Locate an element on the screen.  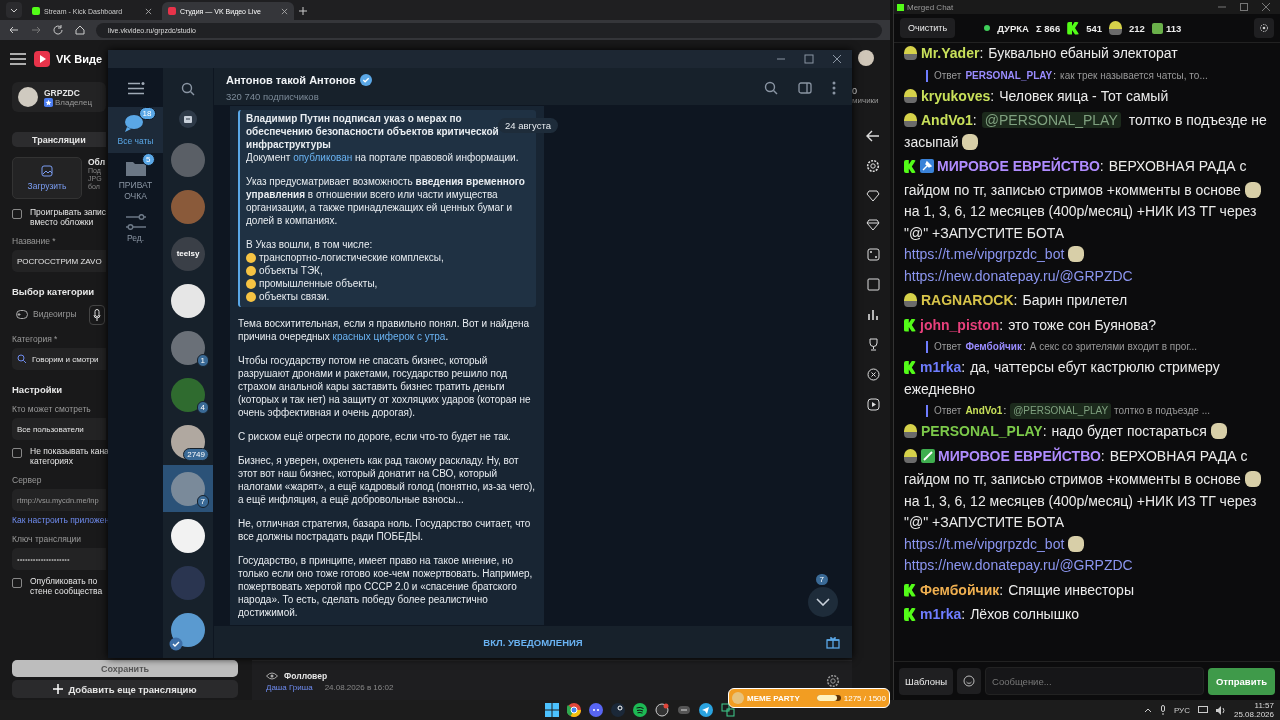
dice-icon is located at coordinates (873, 254).